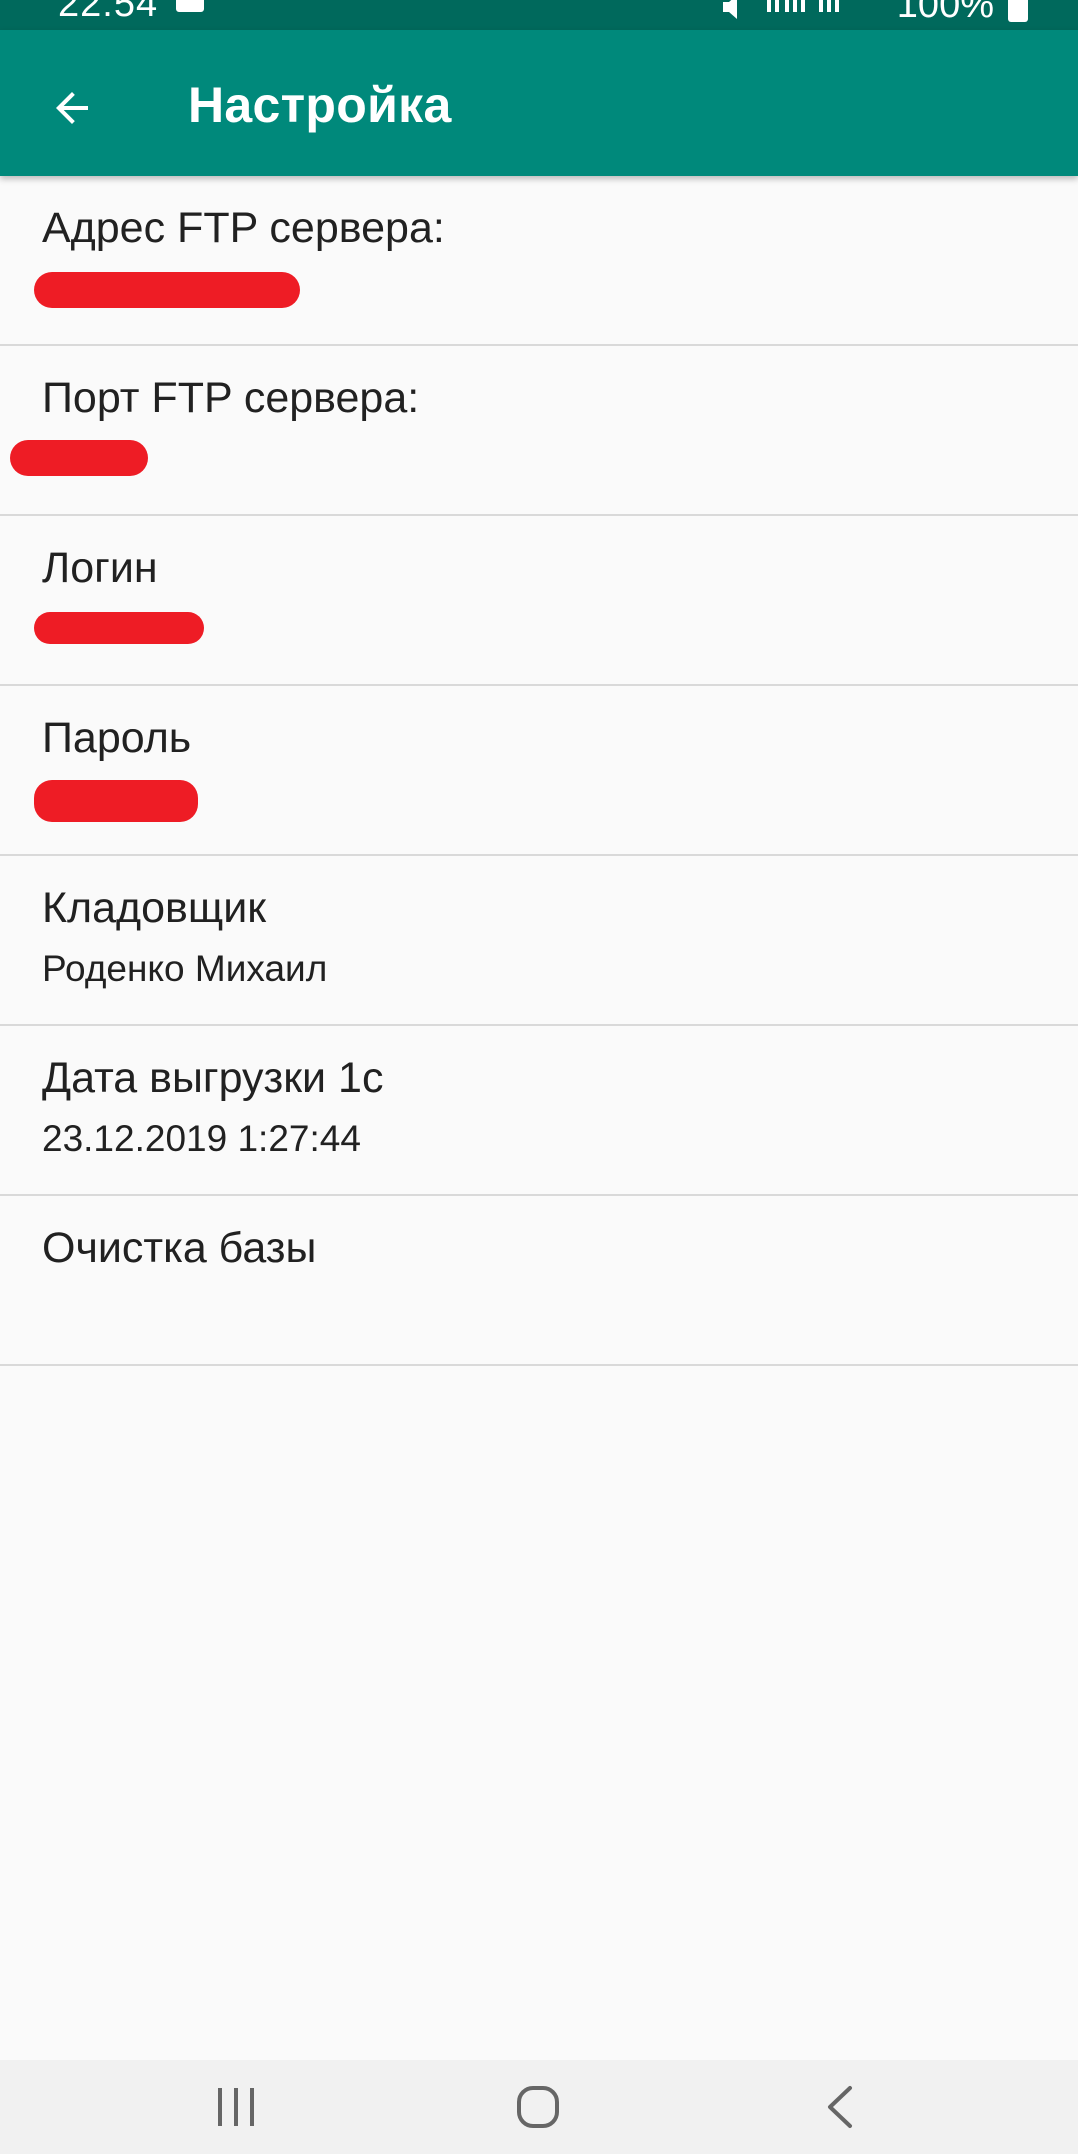 This screenshot has height=2154, width=1078. I want to click on recent-apps-button, so click(236, 2119).